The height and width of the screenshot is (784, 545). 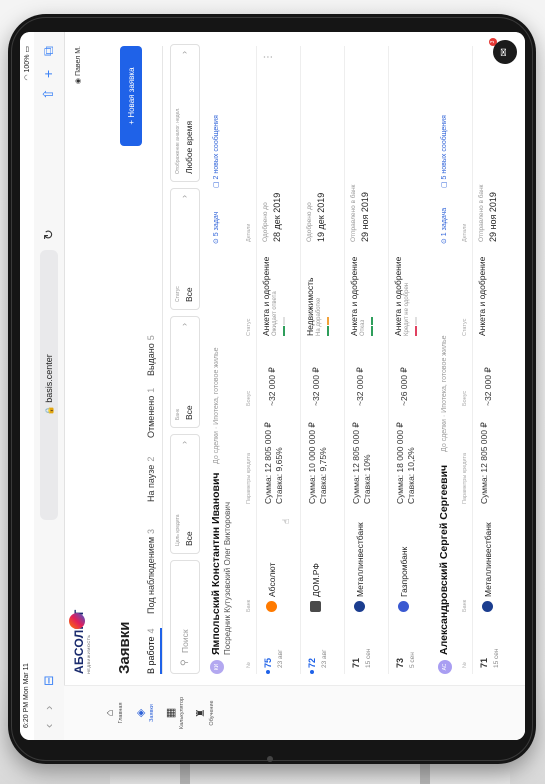 I want to click on loan-sum: Сумма: 10 000 000 ₽, so click(x=312, y=463).